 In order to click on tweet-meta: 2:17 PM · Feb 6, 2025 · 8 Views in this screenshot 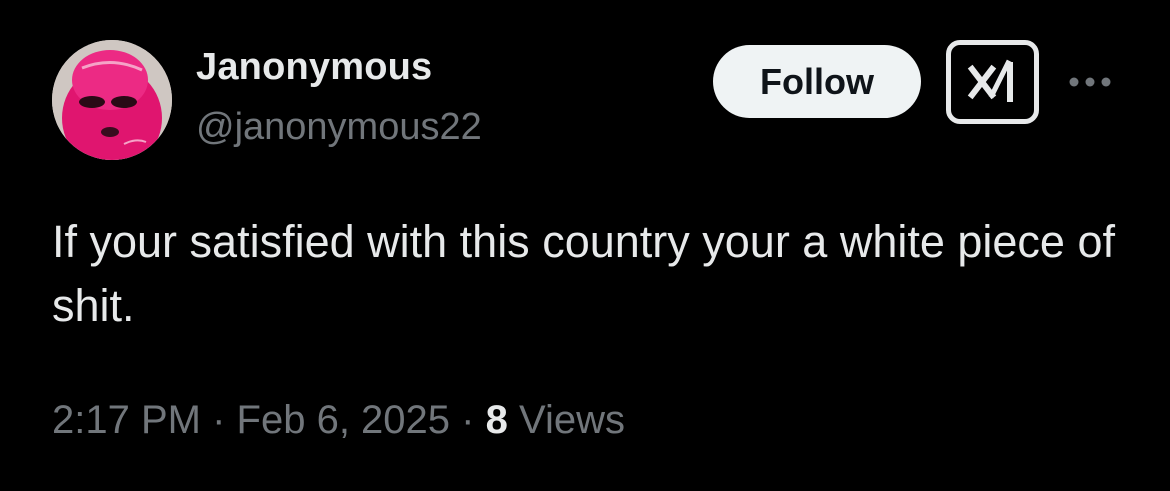, I will do `click(338, 420)`.